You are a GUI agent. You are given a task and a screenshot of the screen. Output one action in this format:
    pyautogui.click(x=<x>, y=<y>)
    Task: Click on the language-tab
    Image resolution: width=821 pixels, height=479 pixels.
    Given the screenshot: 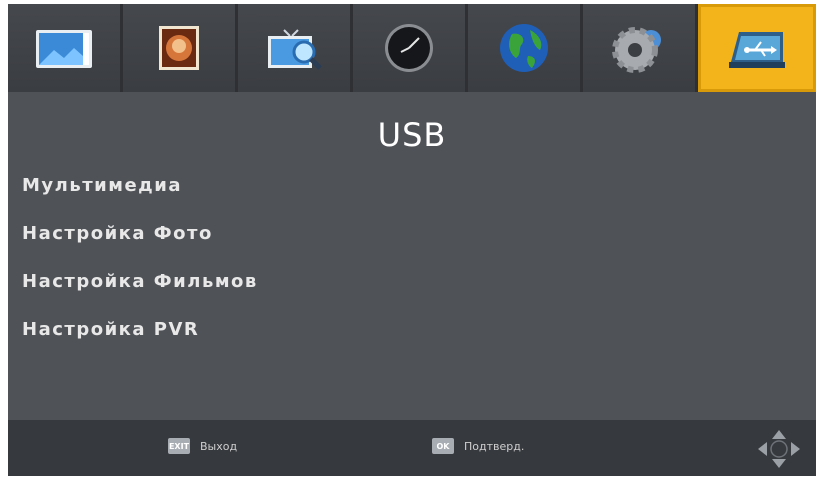 What is the action you would take?
    pyautogui.click(x=525, y=48)
    